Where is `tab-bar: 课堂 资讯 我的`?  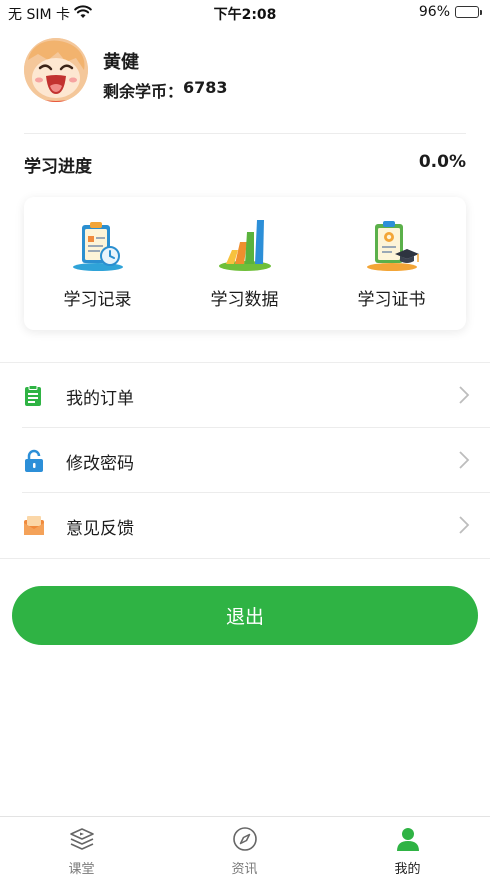
tab-bar: 课堂 资讯 我的 is located at coordinates (245, 846).